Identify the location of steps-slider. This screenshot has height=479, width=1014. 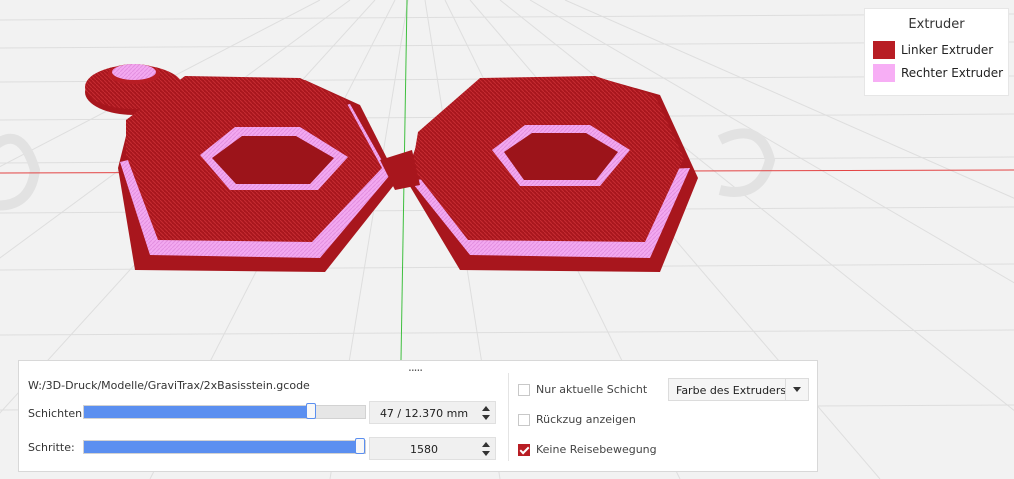
(224, 446).